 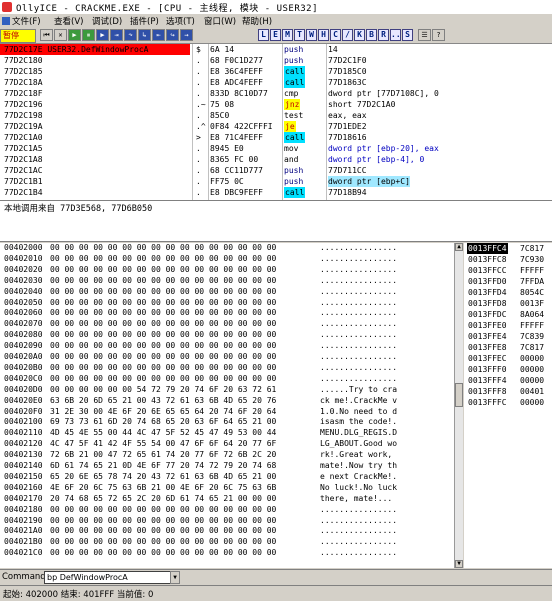 What do you see at coordinates (276, 104) in the screenshot?
I see `disasm-row: 77D2C196 .~ 75 08 jnz short 77D2C1A0` at bounding box center [276, 104].